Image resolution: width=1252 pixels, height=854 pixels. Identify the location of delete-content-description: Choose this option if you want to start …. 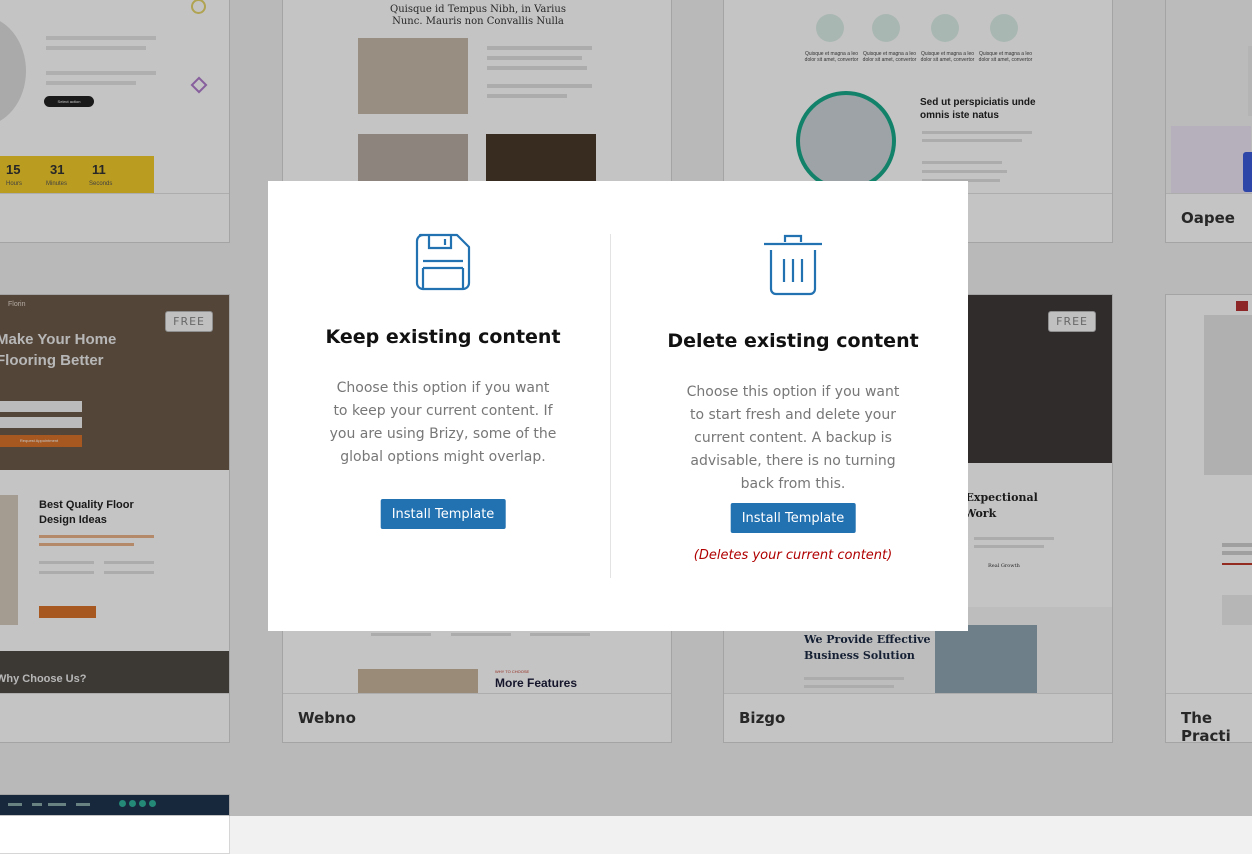
(793, 438).